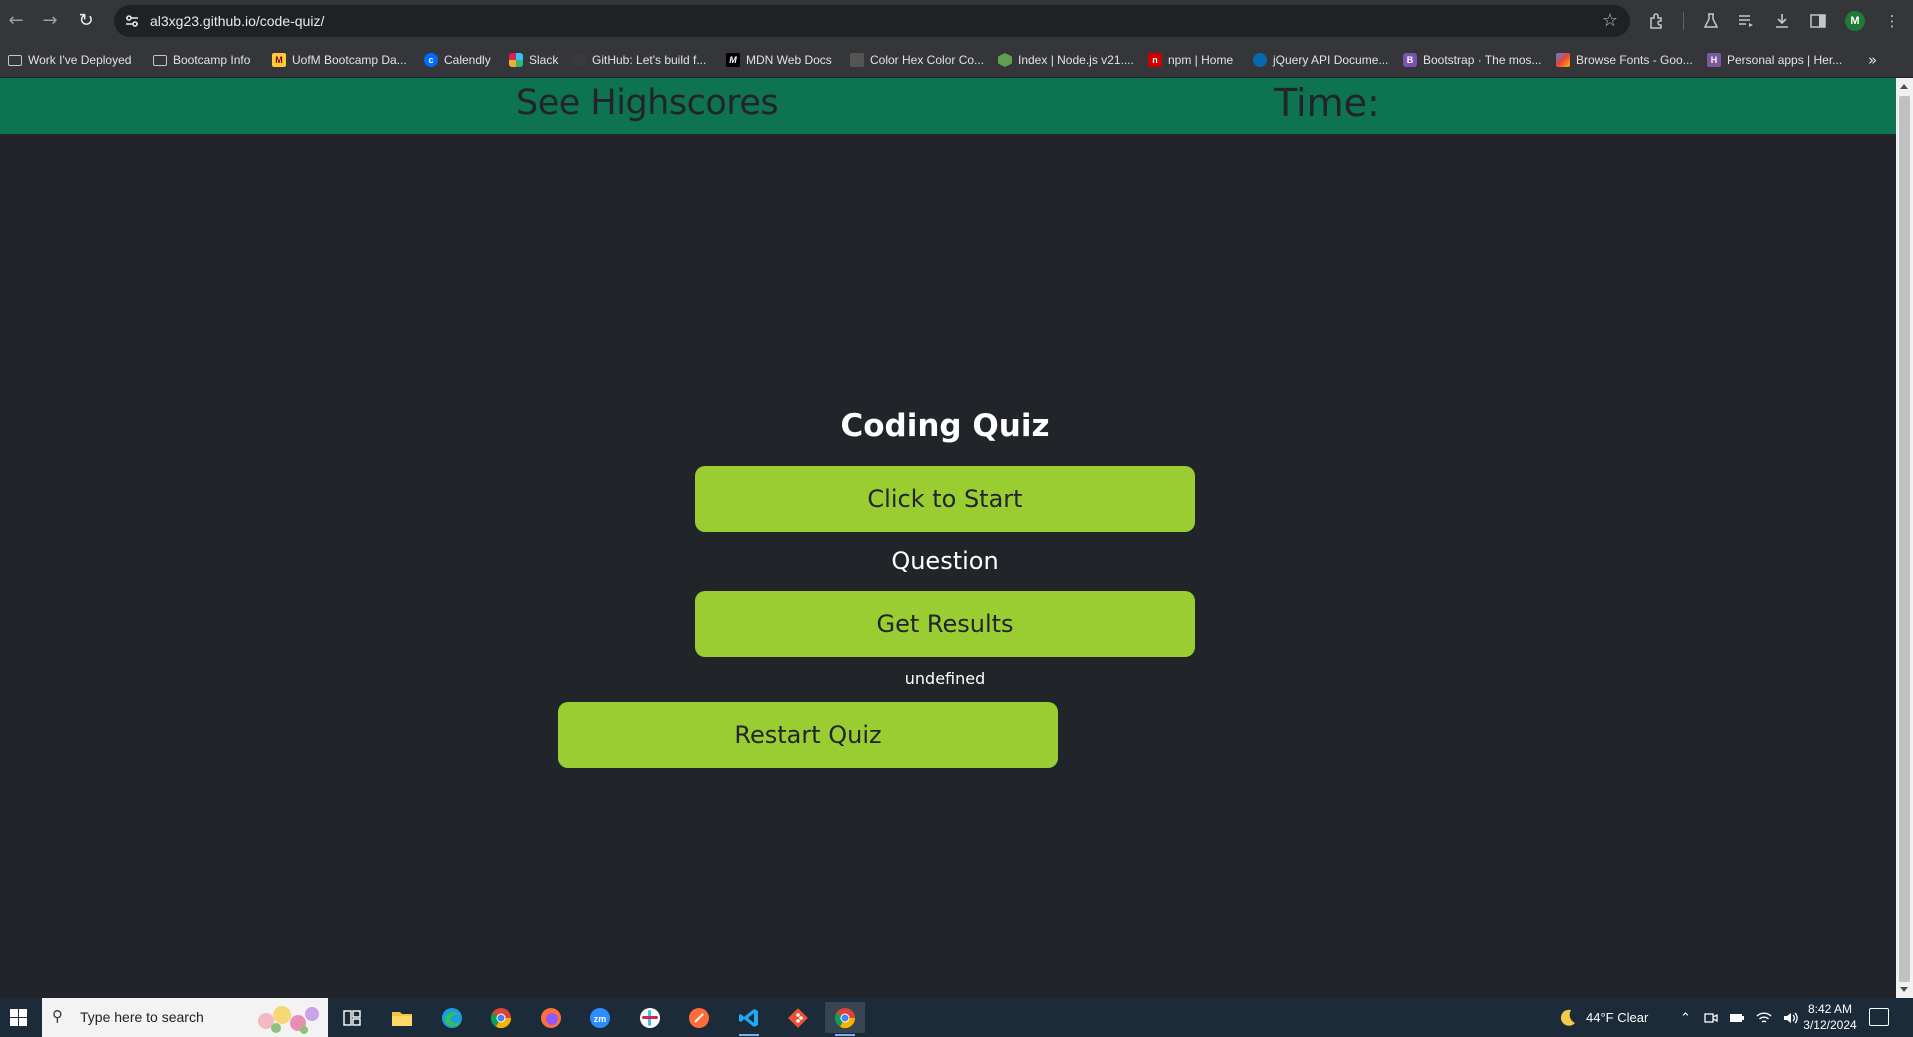  I want to click on address-bar: al3xg23.github.io/code-quiz/ ☆, so click(872, 21).